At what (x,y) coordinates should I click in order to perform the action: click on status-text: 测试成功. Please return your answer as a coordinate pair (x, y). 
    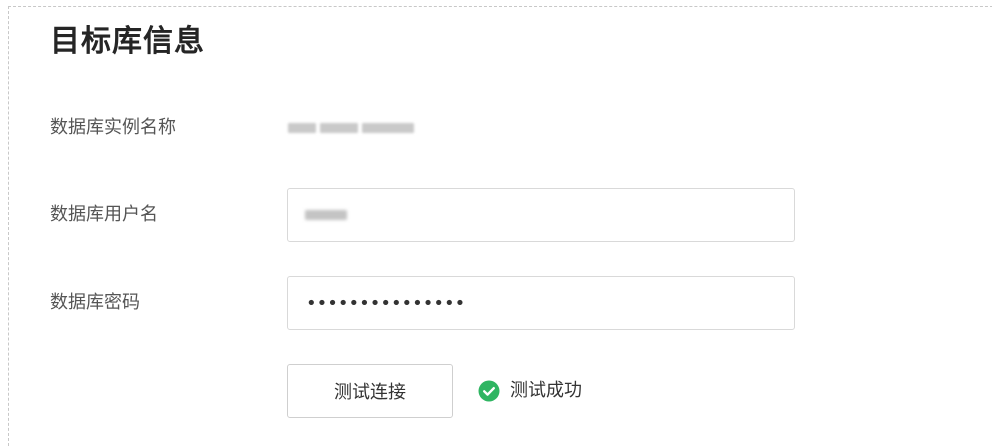
    Looking at the image, I should click on (546, 390).